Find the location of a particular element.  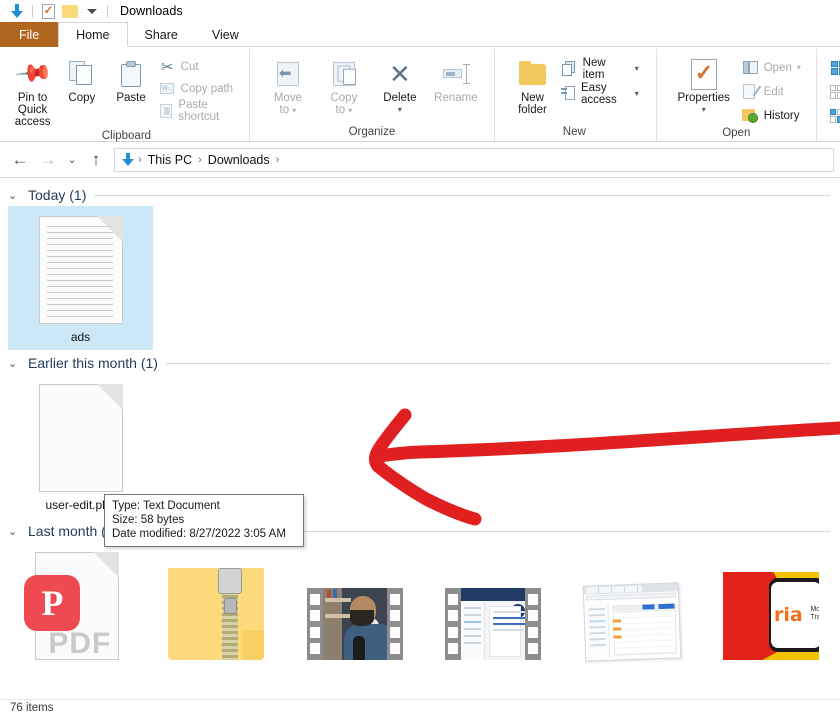

pdf-thumbnail: P PDF is located at coordinates (74, 605).